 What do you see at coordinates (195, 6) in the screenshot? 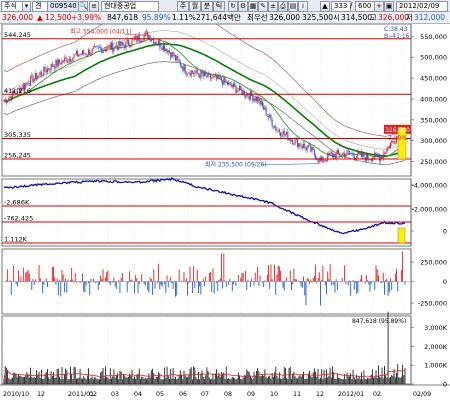
I see `tab-month: 월` at bounding box center [195, 6].